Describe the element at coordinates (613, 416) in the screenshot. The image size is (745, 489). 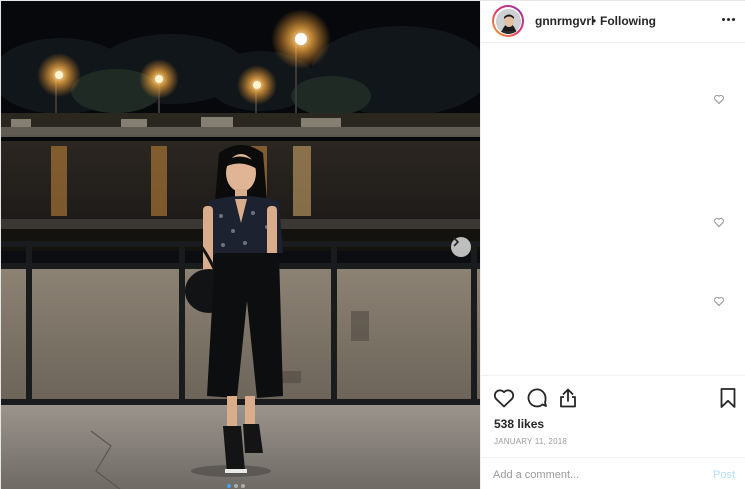
I see `post-actions: 538 likes JANUARY 11, 2018` at that location.